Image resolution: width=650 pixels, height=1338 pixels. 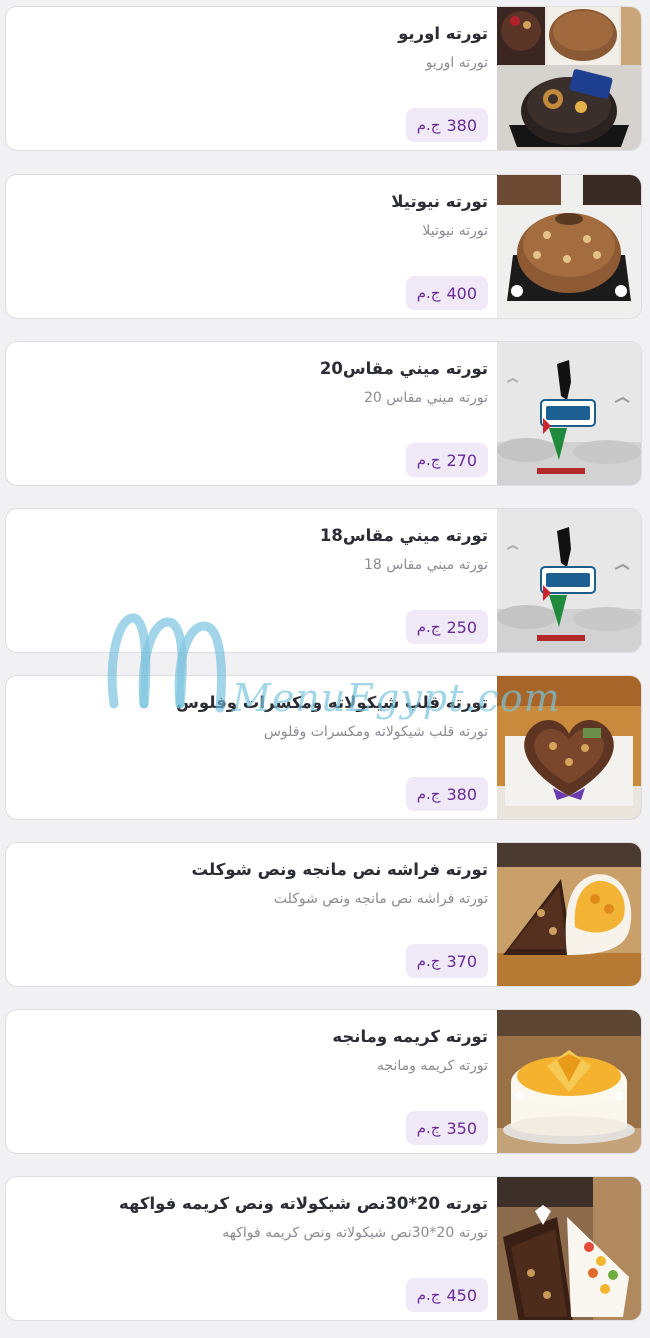 What do you see at coordinates (253, 78) in the screenshot?
I see `menu-item-info: تورته اوريو تورته اوريو 380 ج.م` at bounding box center [253, 78].